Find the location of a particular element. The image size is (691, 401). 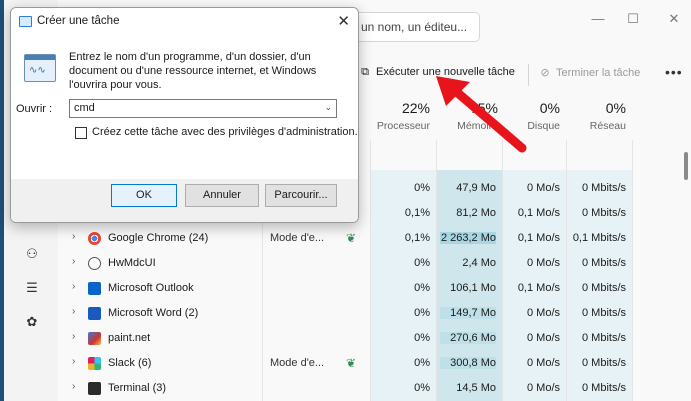

arrow-shaft is located at coordinates (487, 118).